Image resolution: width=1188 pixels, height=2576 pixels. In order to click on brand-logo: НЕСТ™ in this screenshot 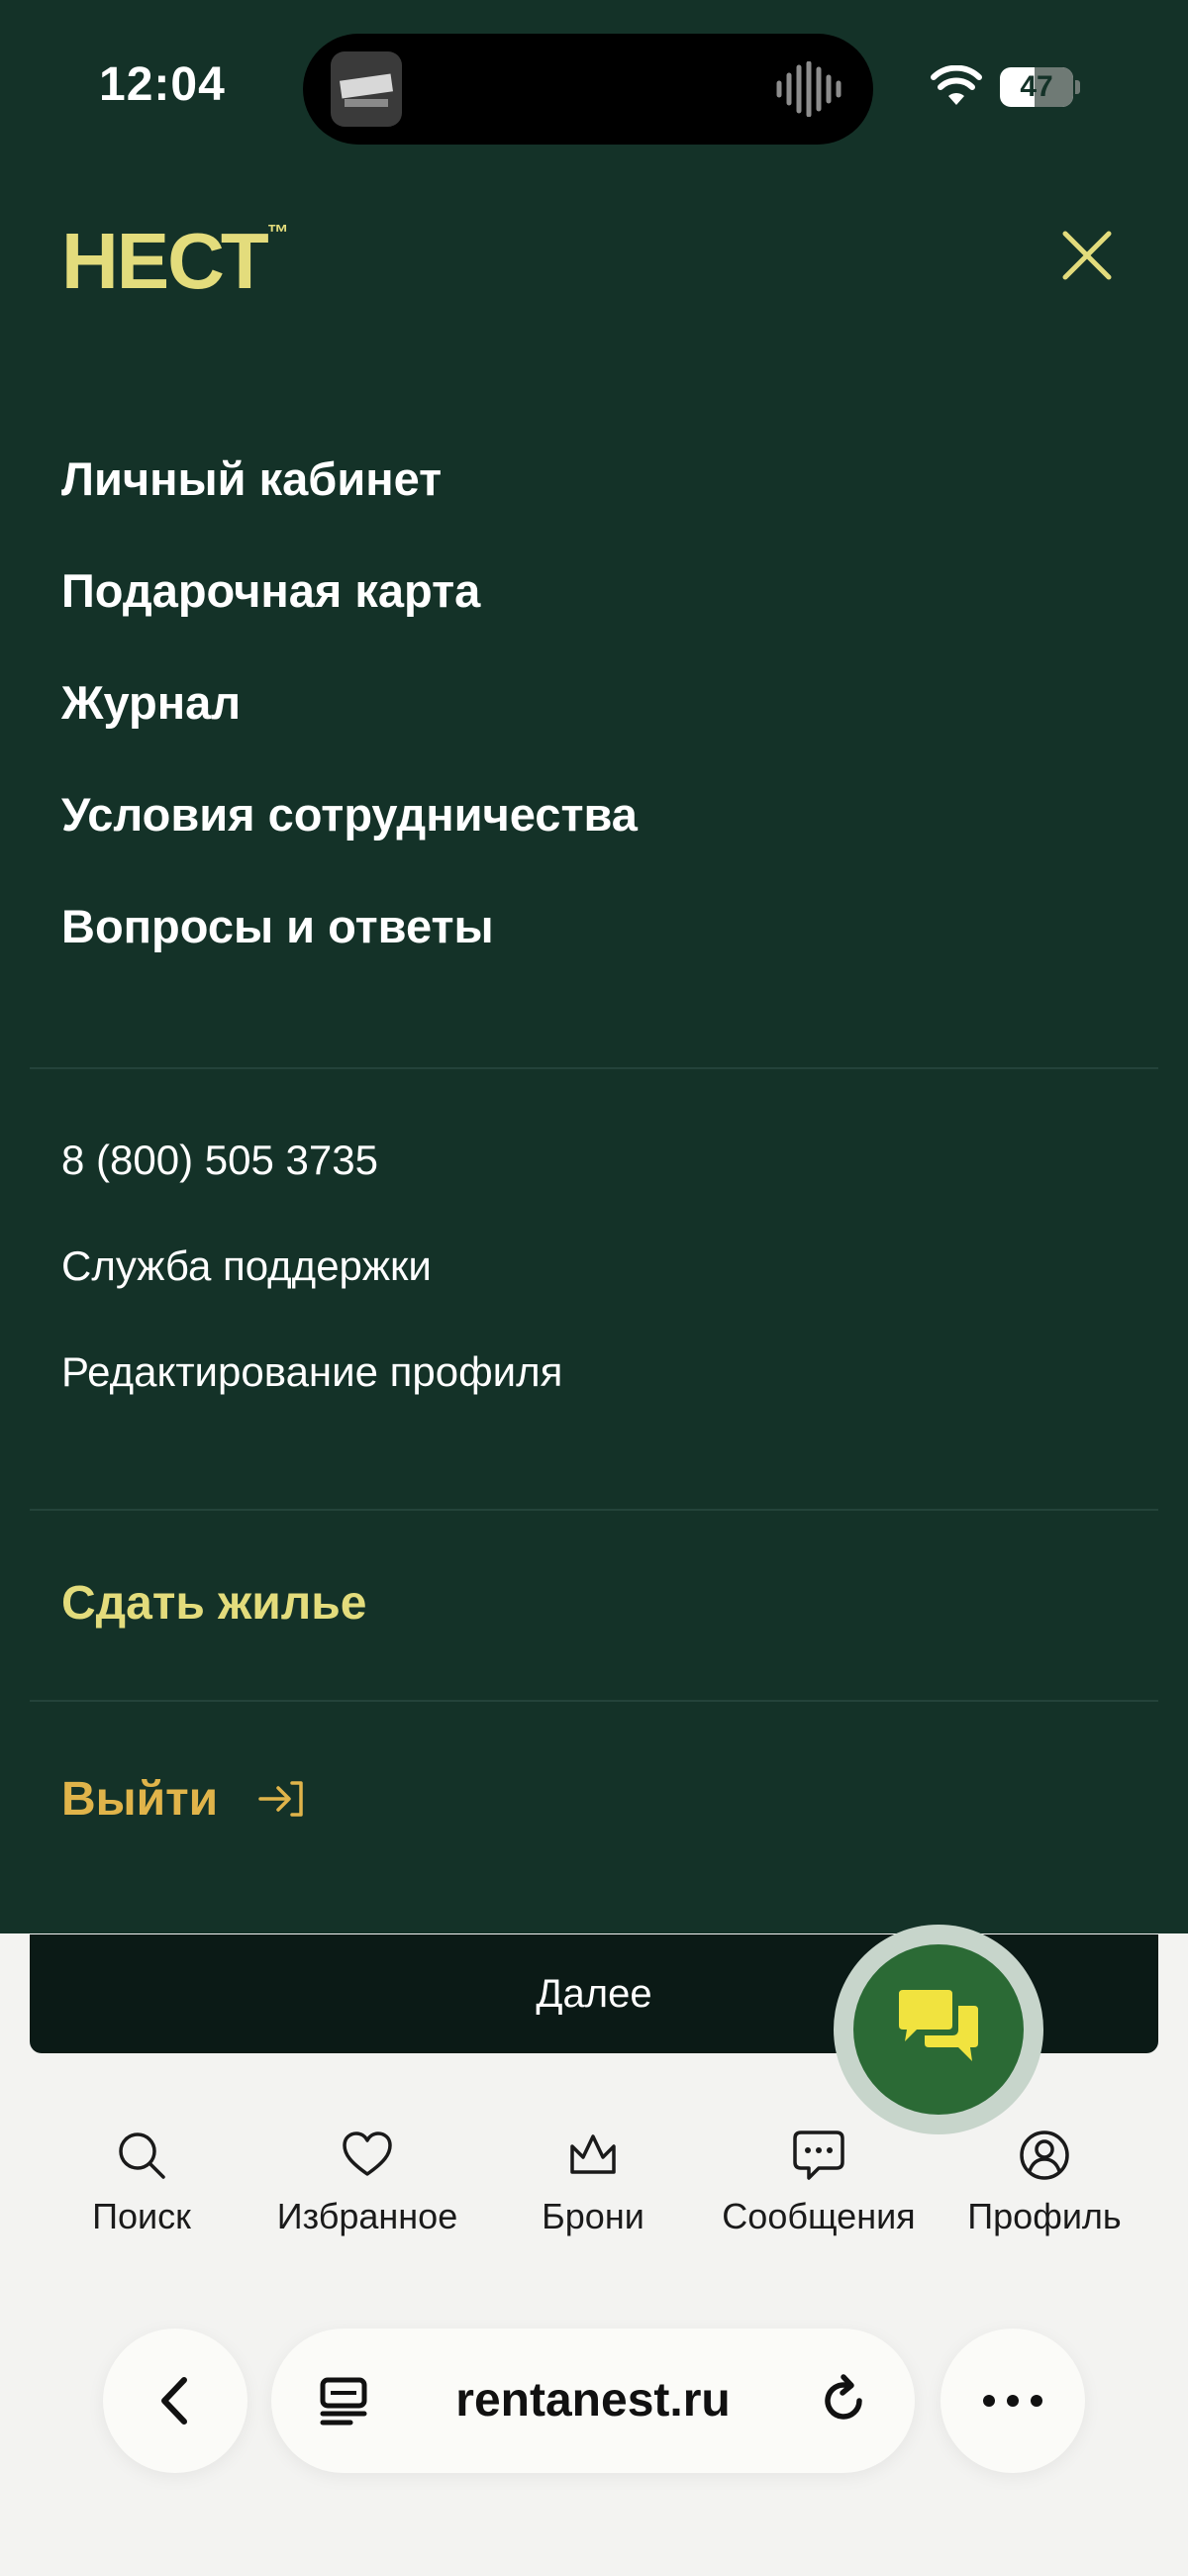, I will do `click(175, 262)`.